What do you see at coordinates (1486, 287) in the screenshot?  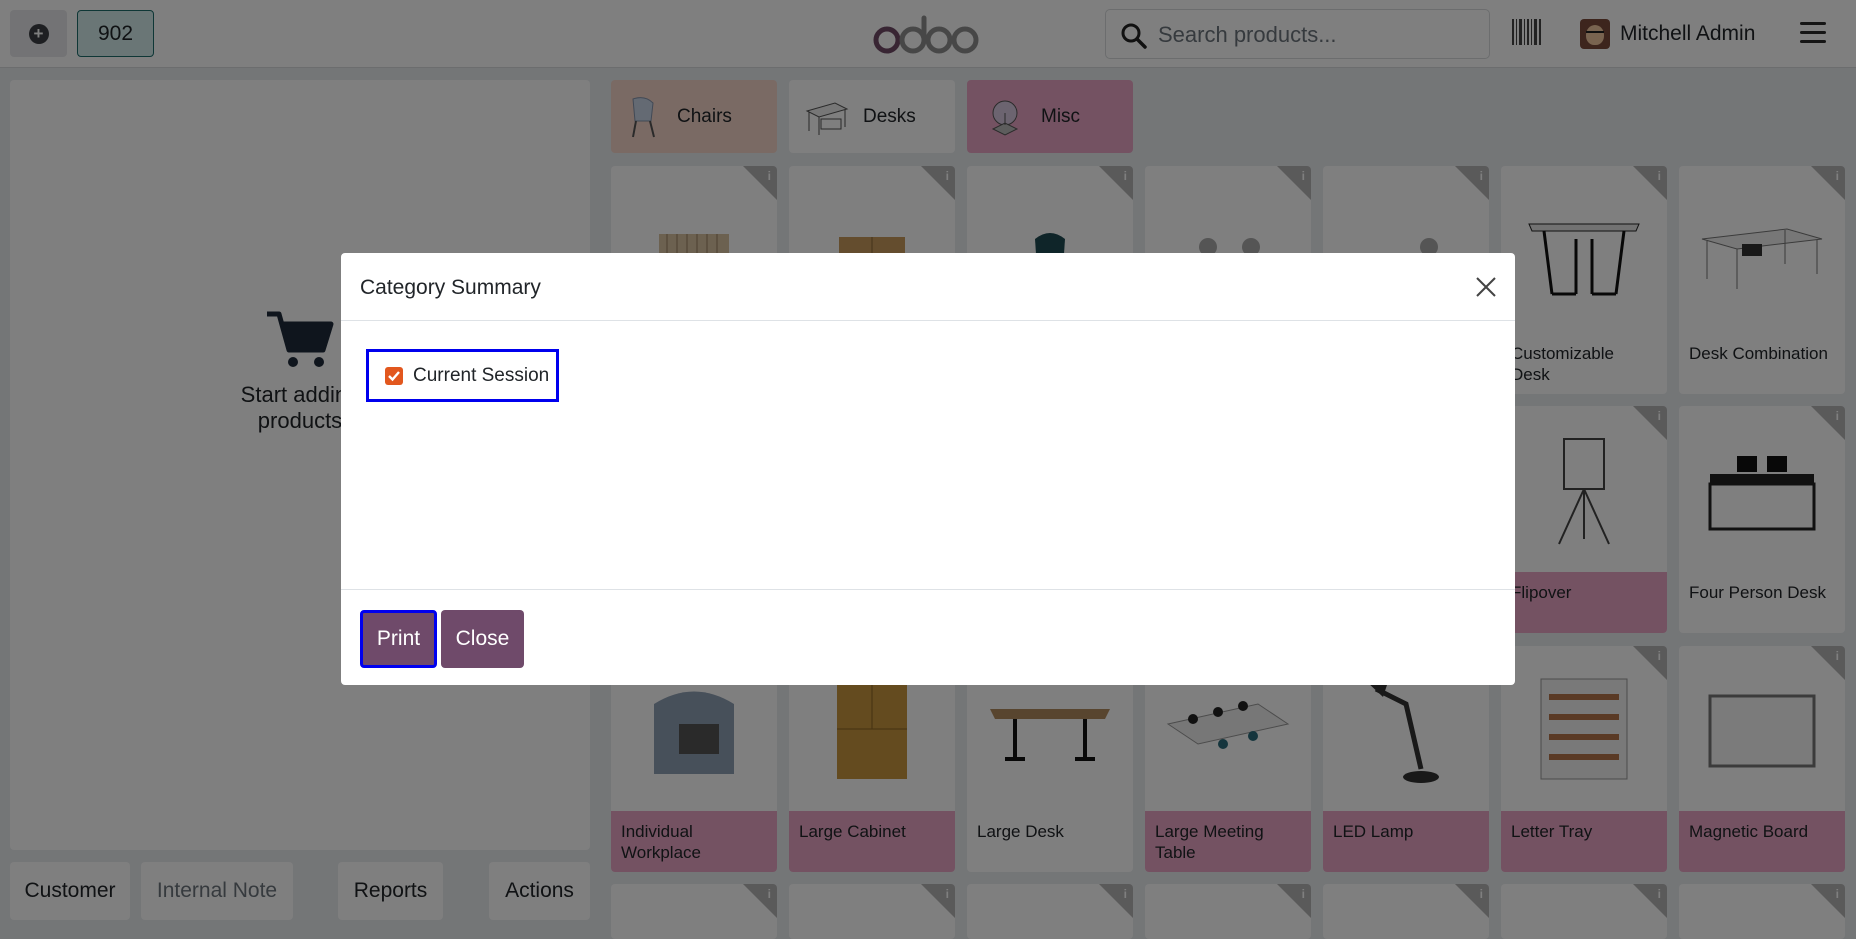 I see `close-icon` at bounding box center [1486, 287].